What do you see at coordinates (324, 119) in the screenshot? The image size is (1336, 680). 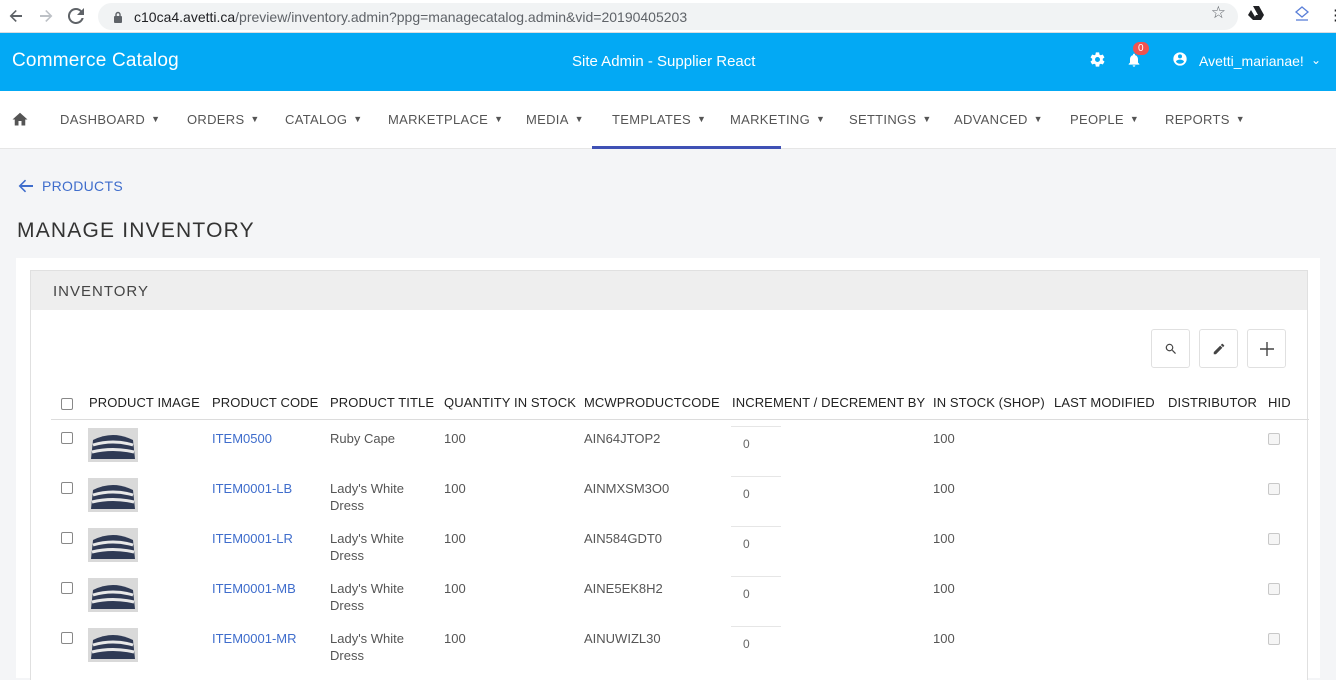 I see `nav-catalog: CATALOG ▼` at bounding box center [324, 119].